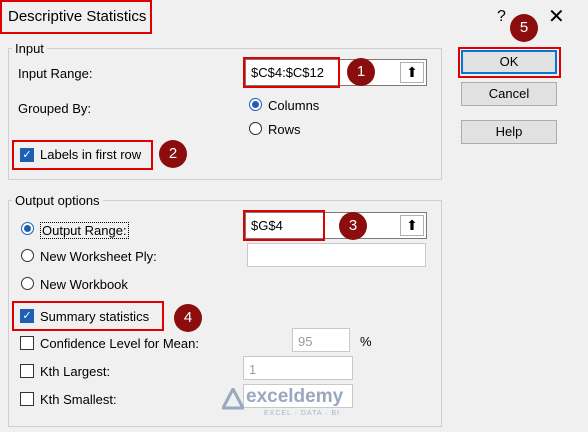 Image resolution: width=588 pixels, height=432 pixels. What do you see at coordinates (75, 371) in the screenshot?
I see `kth-largest-label: Kth Largest:` at bounding box center [75, 371].